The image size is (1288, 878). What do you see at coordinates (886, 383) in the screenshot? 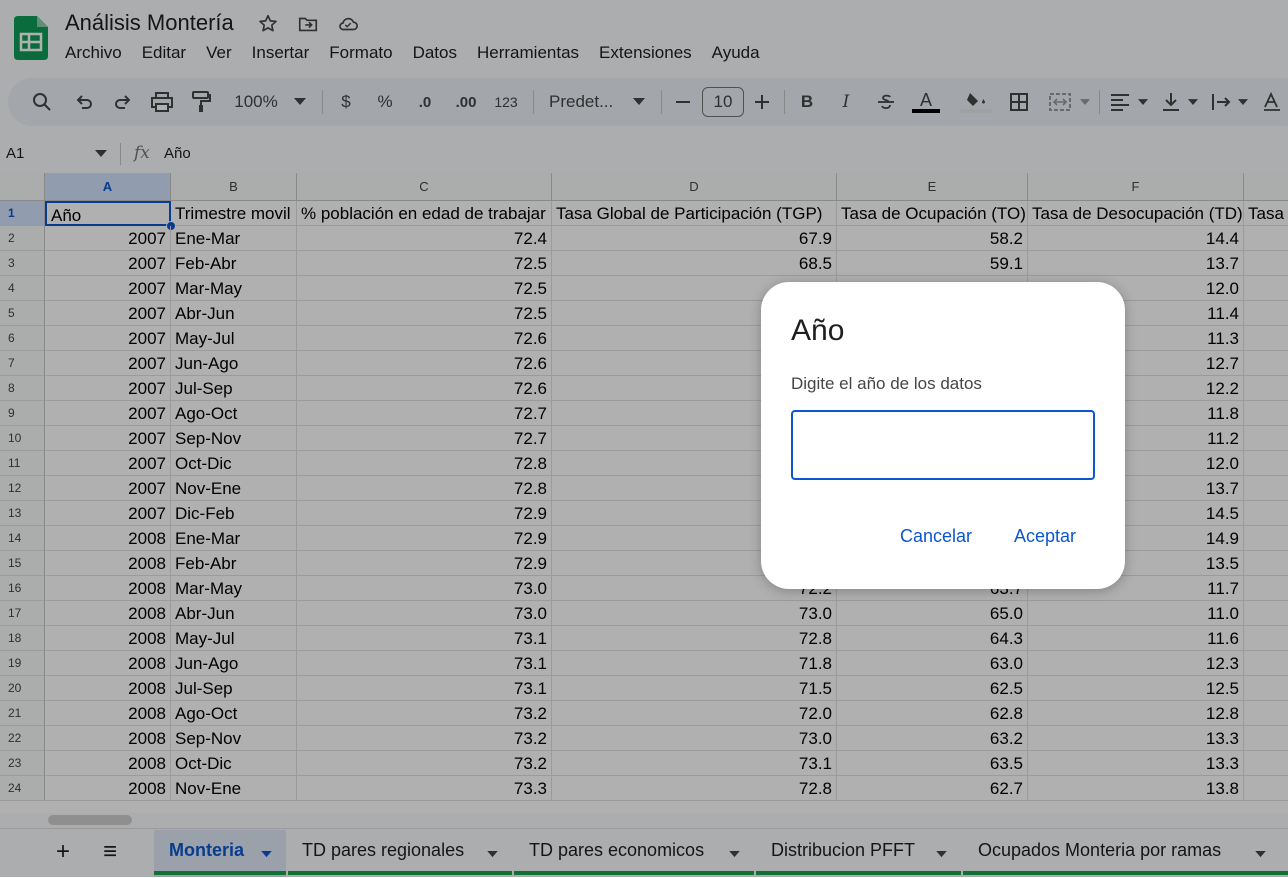
I see `dialog-prompt: Digite el año de los datos` at bounding box center [886, 383].